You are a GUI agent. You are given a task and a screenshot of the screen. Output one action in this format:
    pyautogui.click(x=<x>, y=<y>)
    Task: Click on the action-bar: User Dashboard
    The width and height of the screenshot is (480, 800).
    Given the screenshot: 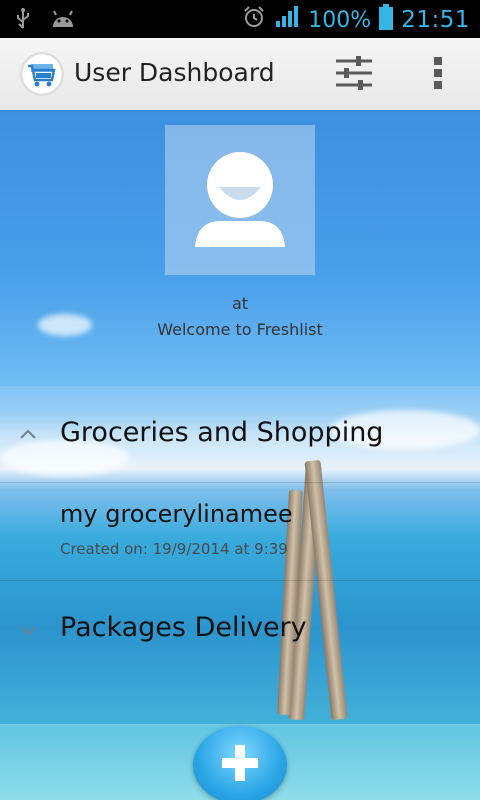 What is the action you would take?
    pyautogui.click(x=240, y=75)
    